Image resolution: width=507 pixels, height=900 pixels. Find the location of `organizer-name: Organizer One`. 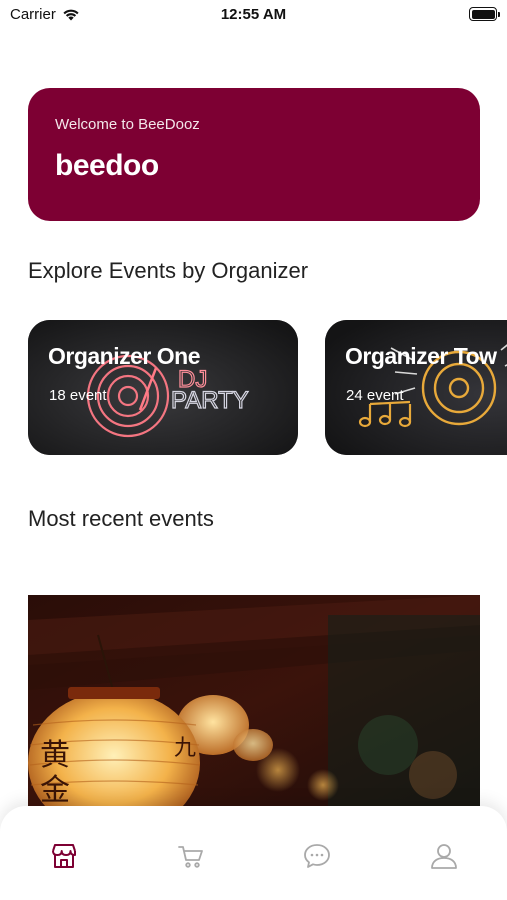

organizer-name: Organizer One is located at coordinates (124, 356).